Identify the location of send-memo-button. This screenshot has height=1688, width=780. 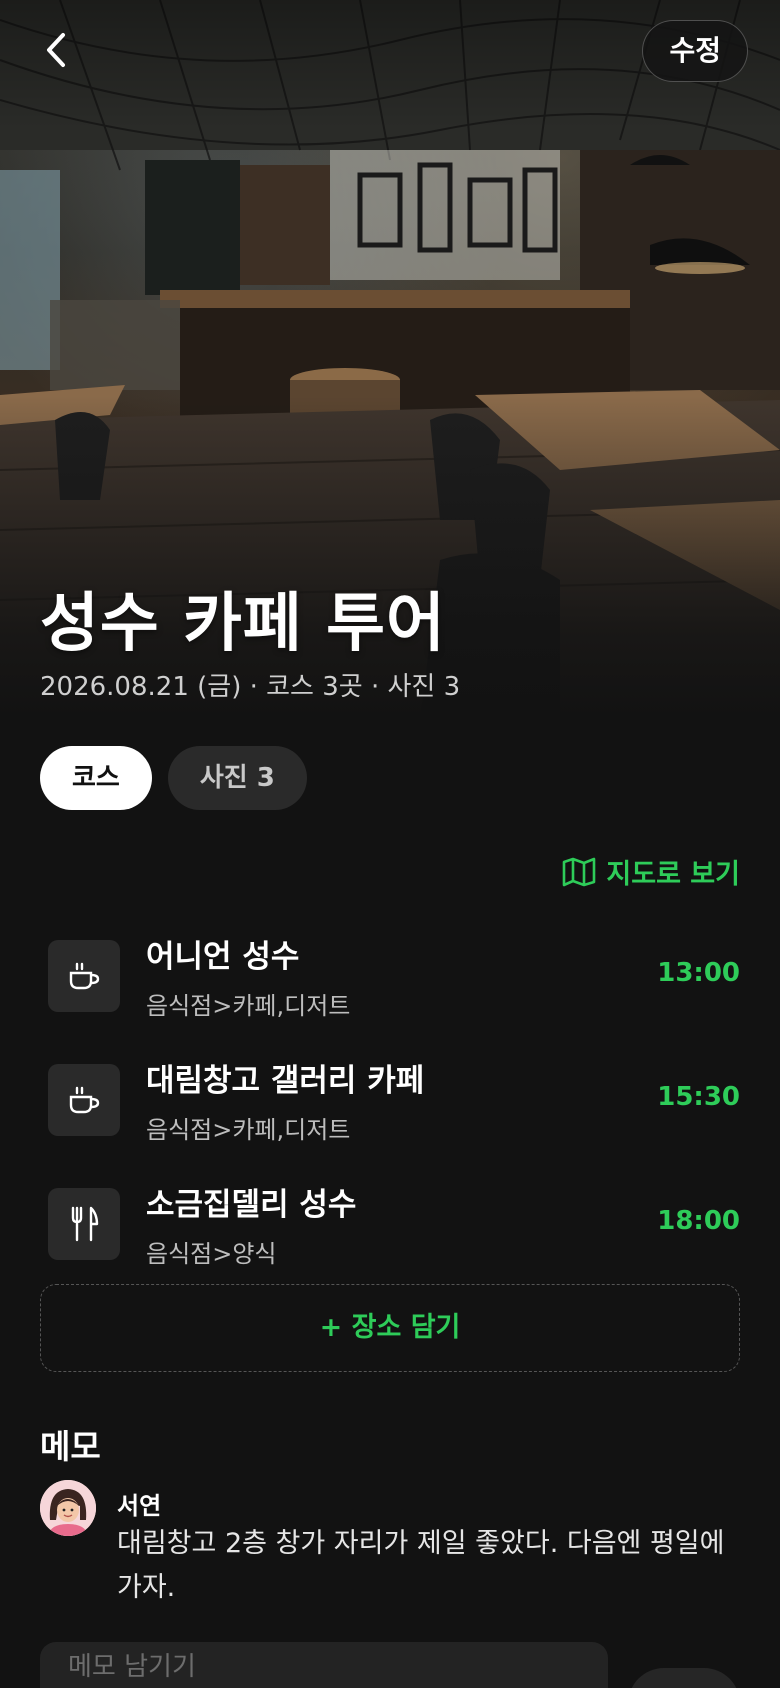
(684, 1678).